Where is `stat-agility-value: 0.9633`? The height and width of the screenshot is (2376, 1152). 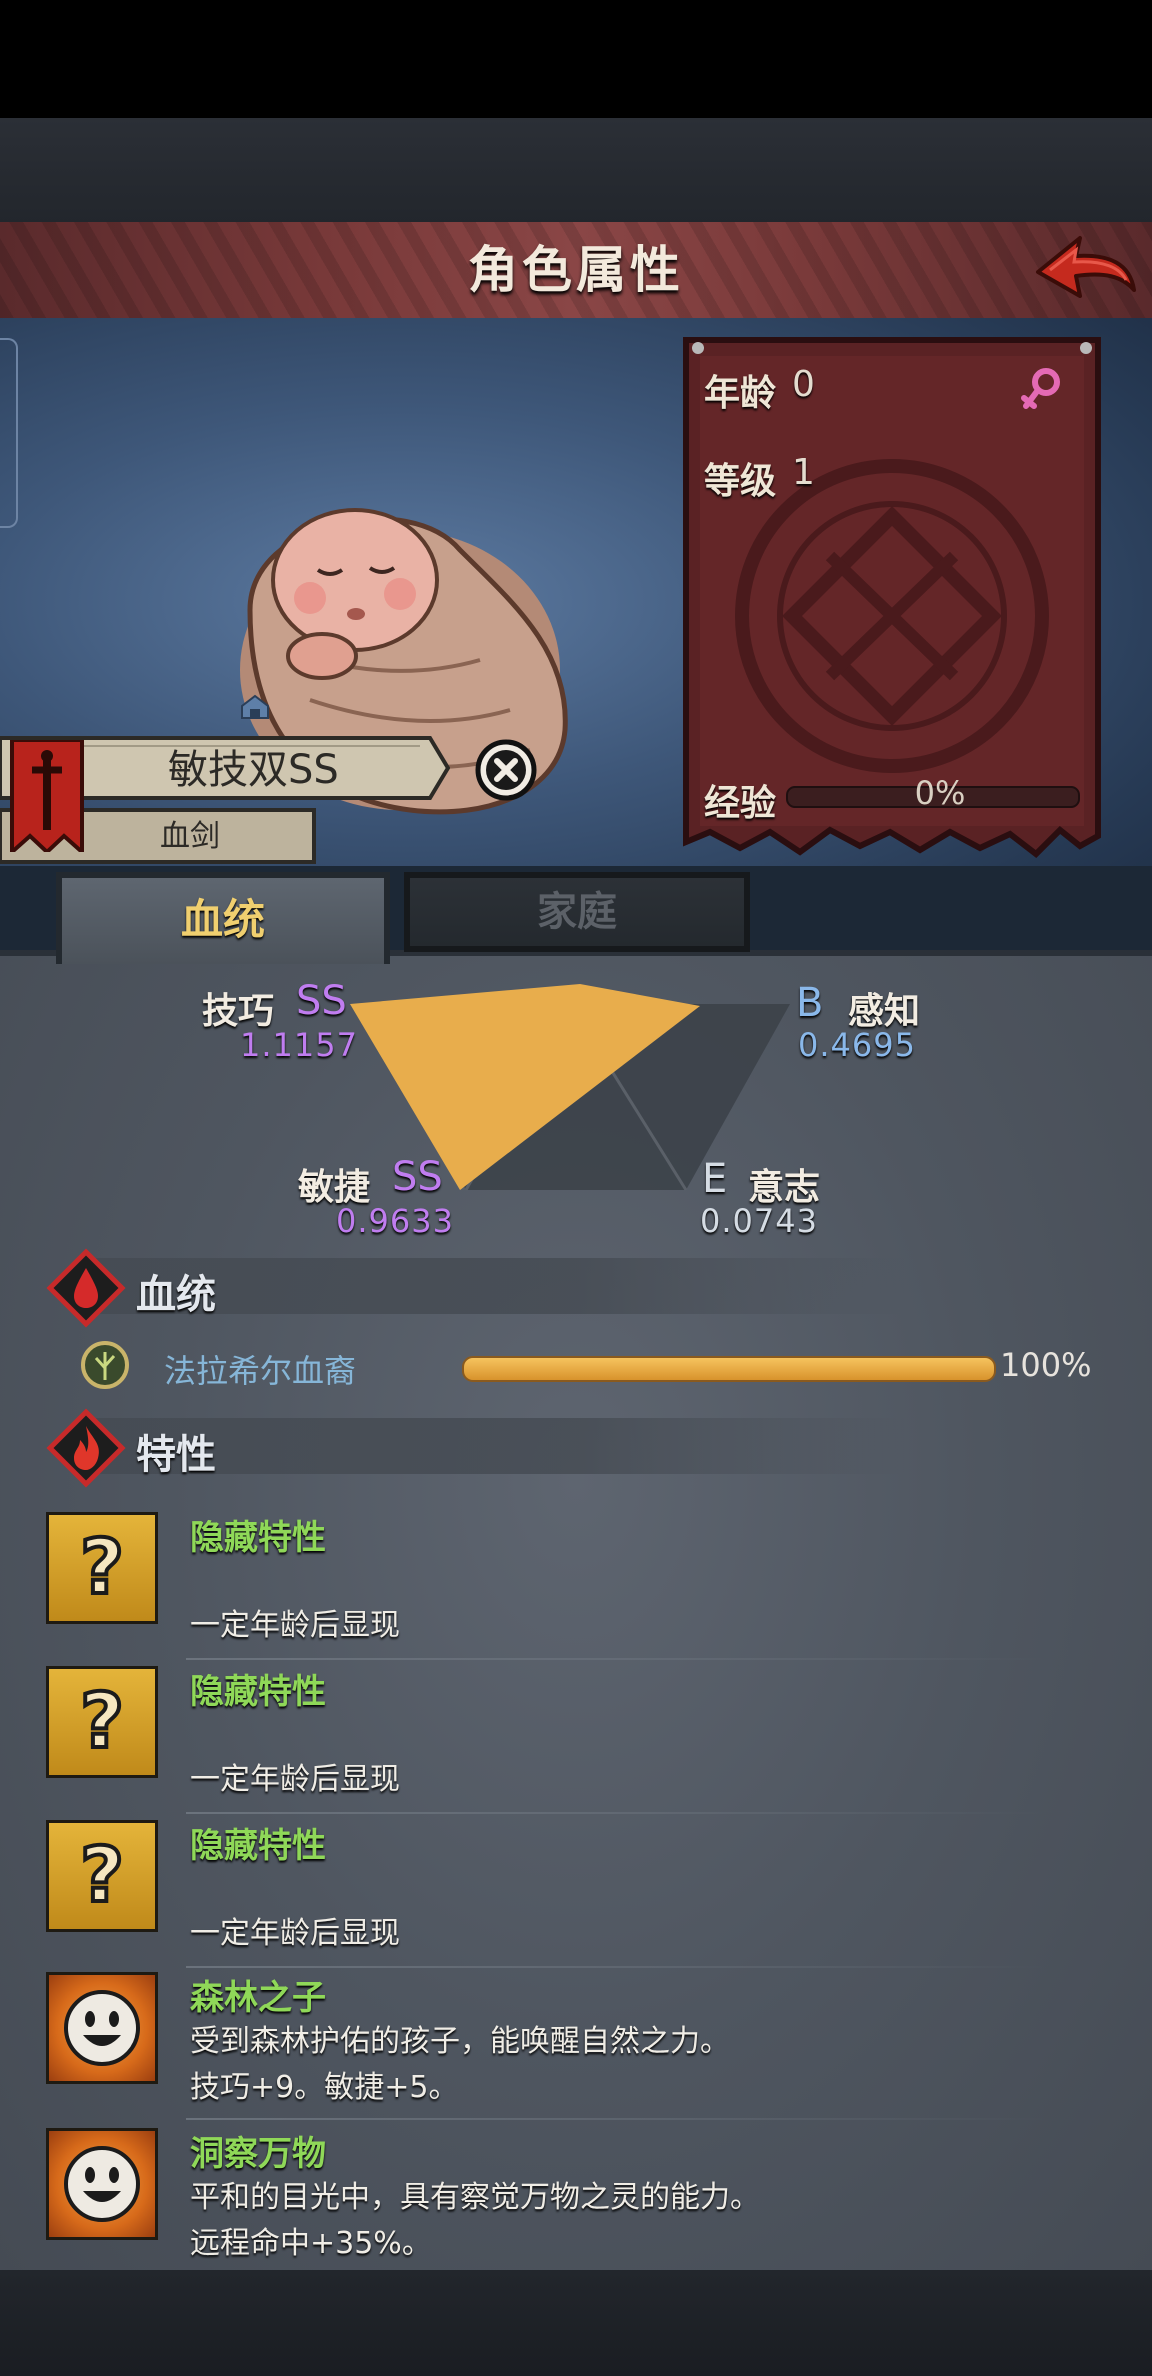 stat-agility-value: 0.9633 is located at coordinates (395, 1221).